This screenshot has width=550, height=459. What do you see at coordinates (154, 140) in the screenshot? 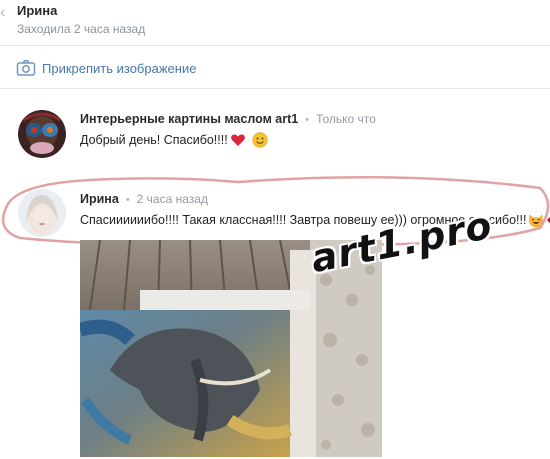
I see `message-text: Добрый день! Спасибо!!!!` at bounding box center [154, 140].